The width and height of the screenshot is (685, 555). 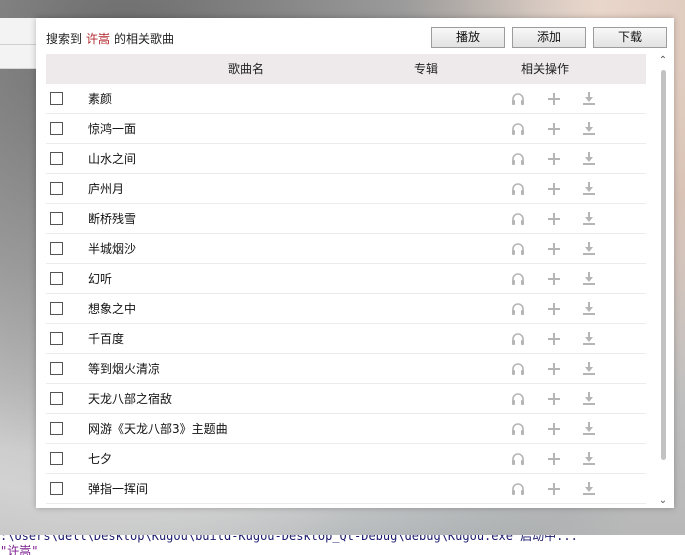 I want to click on scroll-down-icon: ⌄, so click(x=663, y=501).